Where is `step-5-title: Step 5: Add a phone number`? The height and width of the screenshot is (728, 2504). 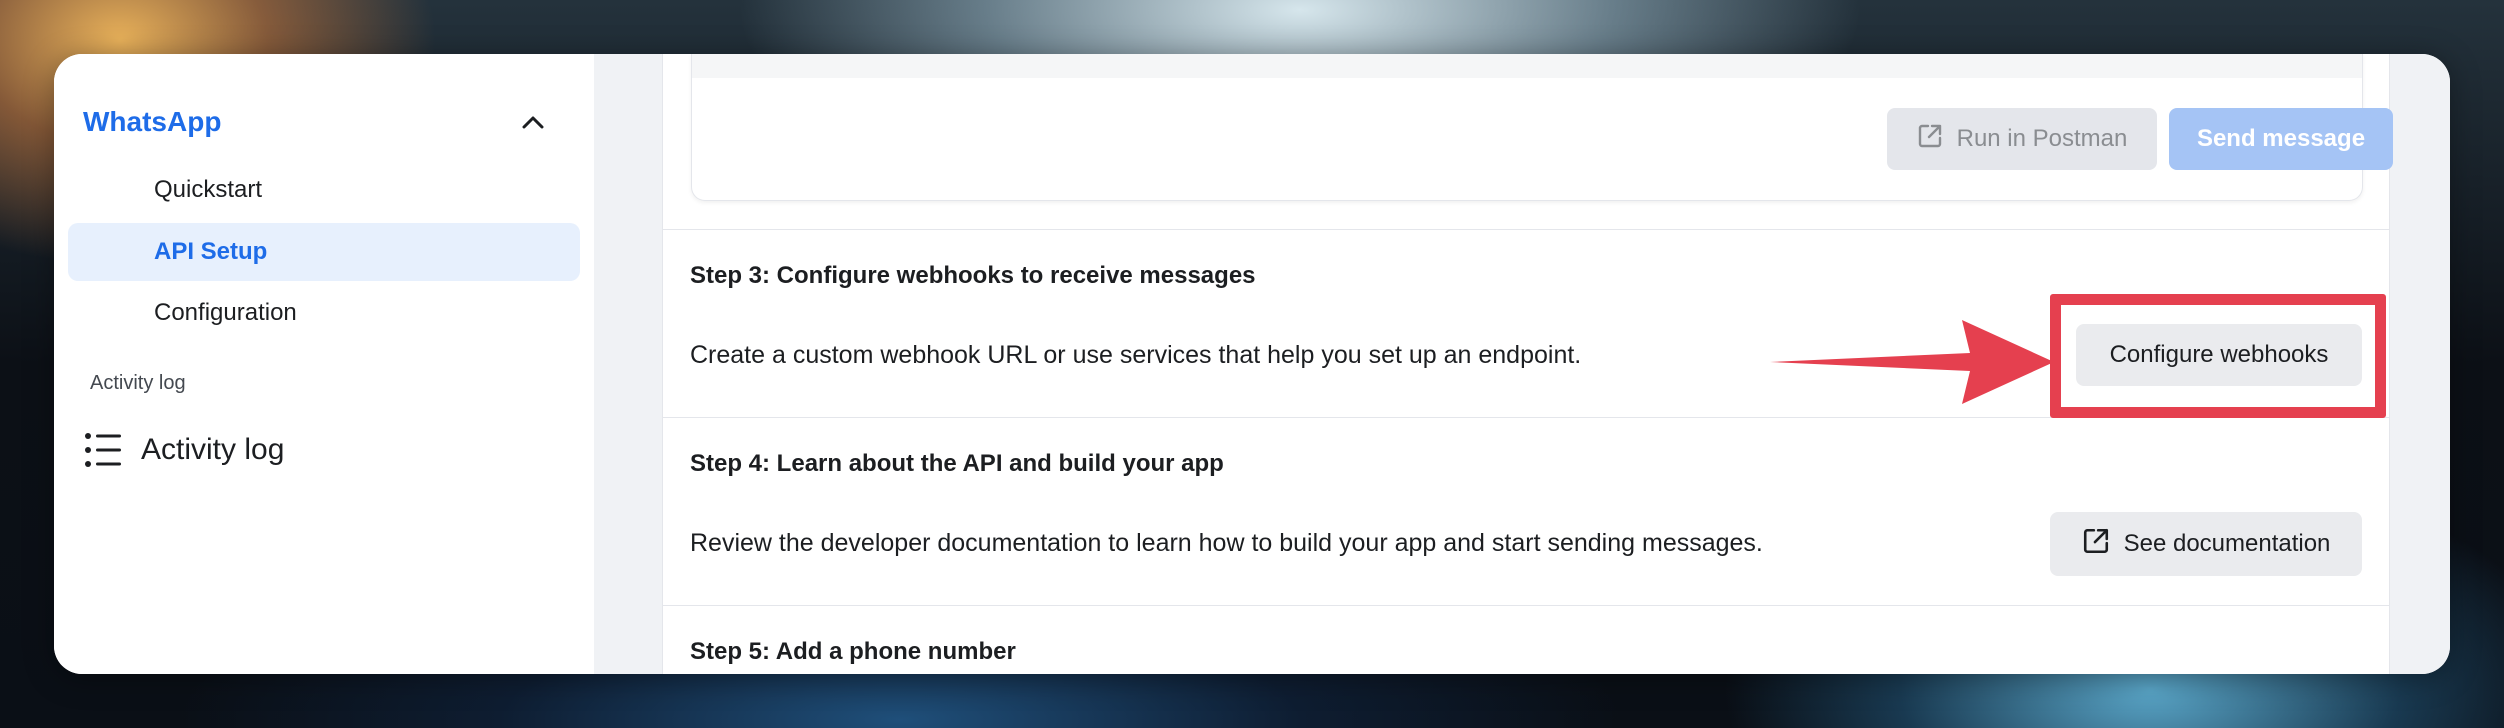 step-5-title: Step 5: Add a phone number is located at coordinates (853, 651).